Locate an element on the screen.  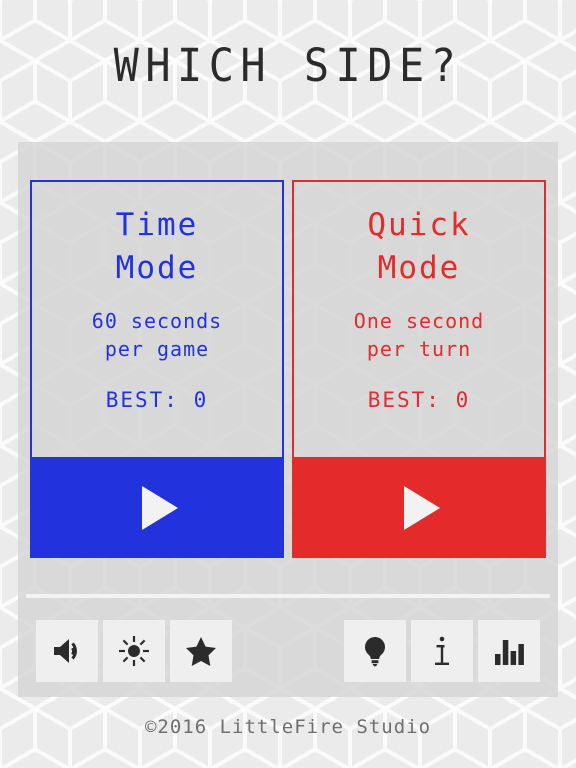
page-title: WHICH SIDE? is located at coordinates (288, 65).